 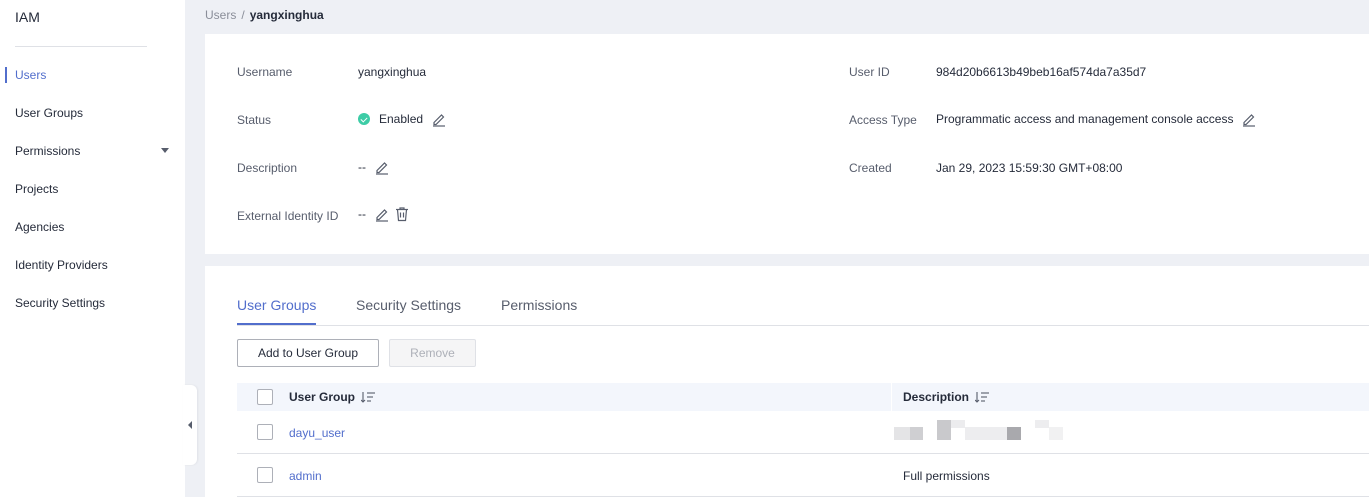 What do you see at coordinates (267, 168) in the screenshot?
I see `description-label: Description` at bounding box center [267, 168].